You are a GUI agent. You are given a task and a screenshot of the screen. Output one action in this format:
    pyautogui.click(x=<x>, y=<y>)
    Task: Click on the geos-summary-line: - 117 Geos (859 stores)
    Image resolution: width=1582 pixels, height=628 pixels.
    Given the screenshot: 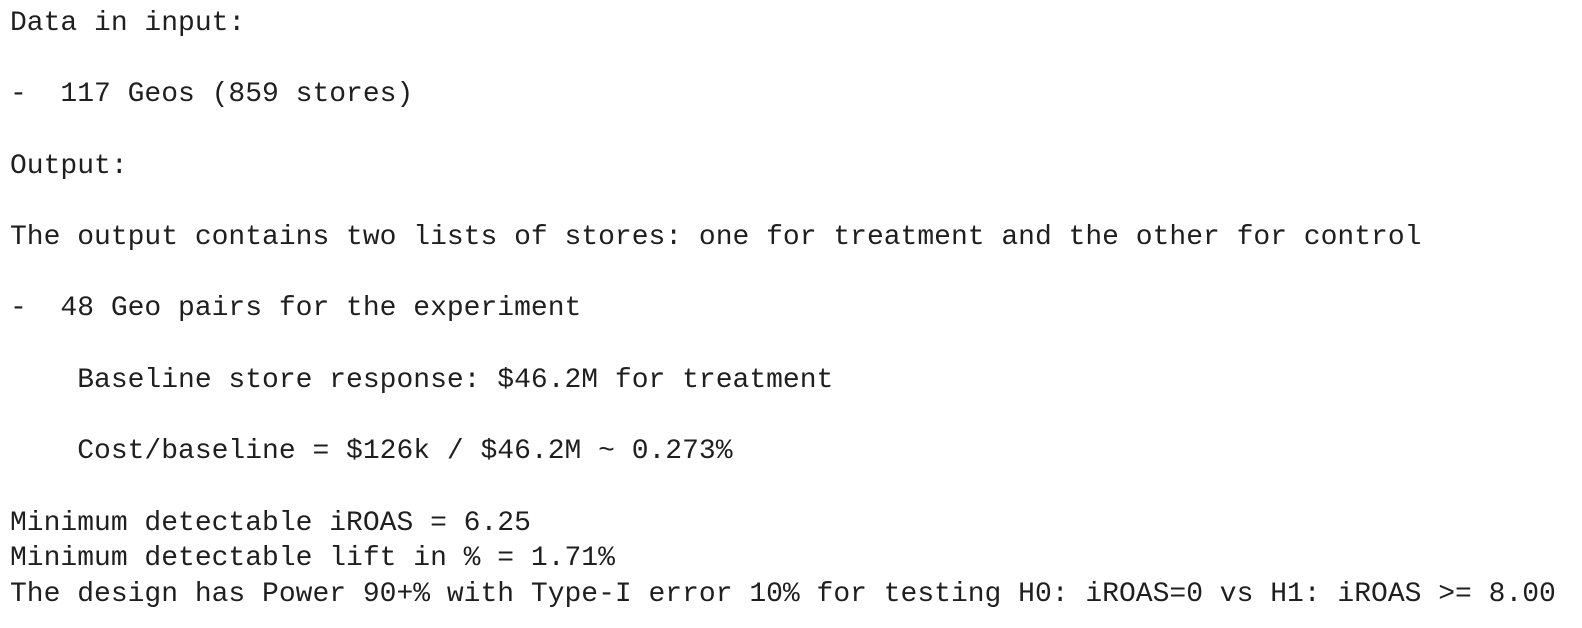 What is the action you would take?
    pyautogui.click(x=212, y=94)
    